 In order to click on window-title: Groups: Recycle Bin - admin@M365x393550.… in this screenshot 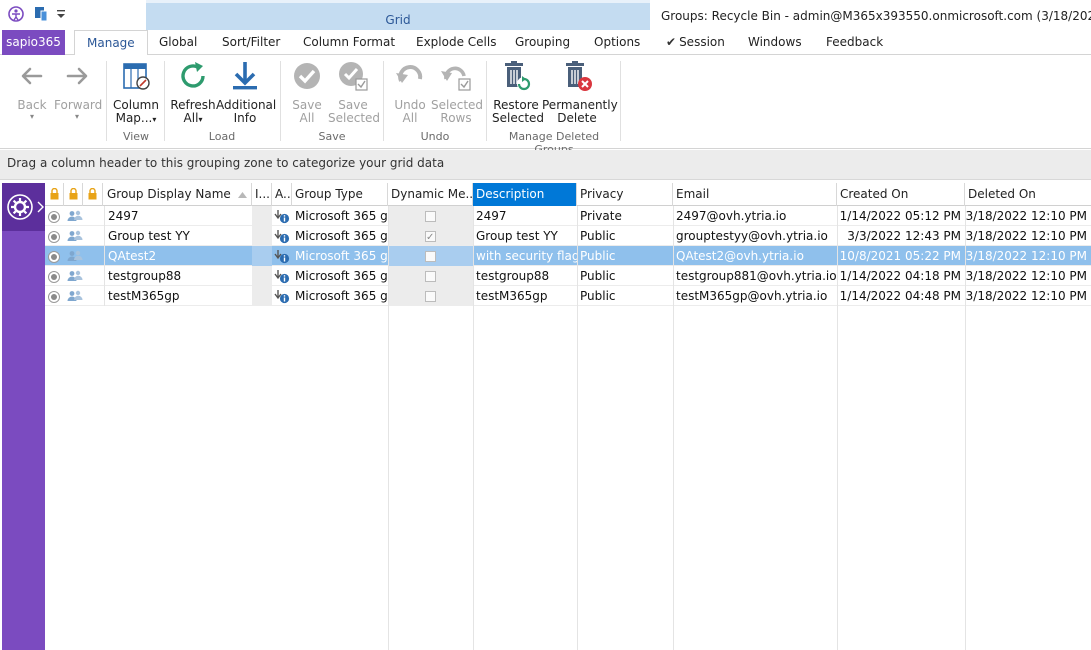, I will do `click(876, 16)`.